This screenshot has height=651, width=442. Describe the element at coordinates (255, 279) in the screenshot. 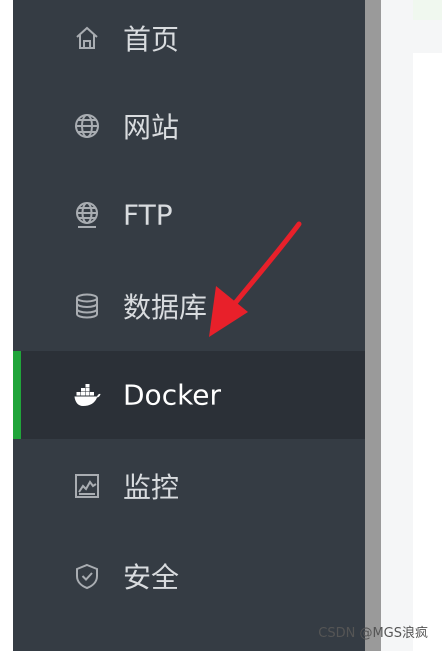

I see `annotation-arrow` at that location.